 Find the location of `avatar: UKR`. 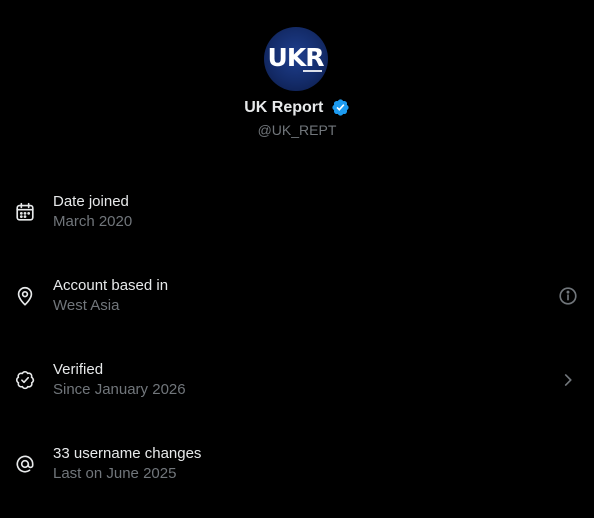

avatar: UKR is located at coordinates (296, 59).